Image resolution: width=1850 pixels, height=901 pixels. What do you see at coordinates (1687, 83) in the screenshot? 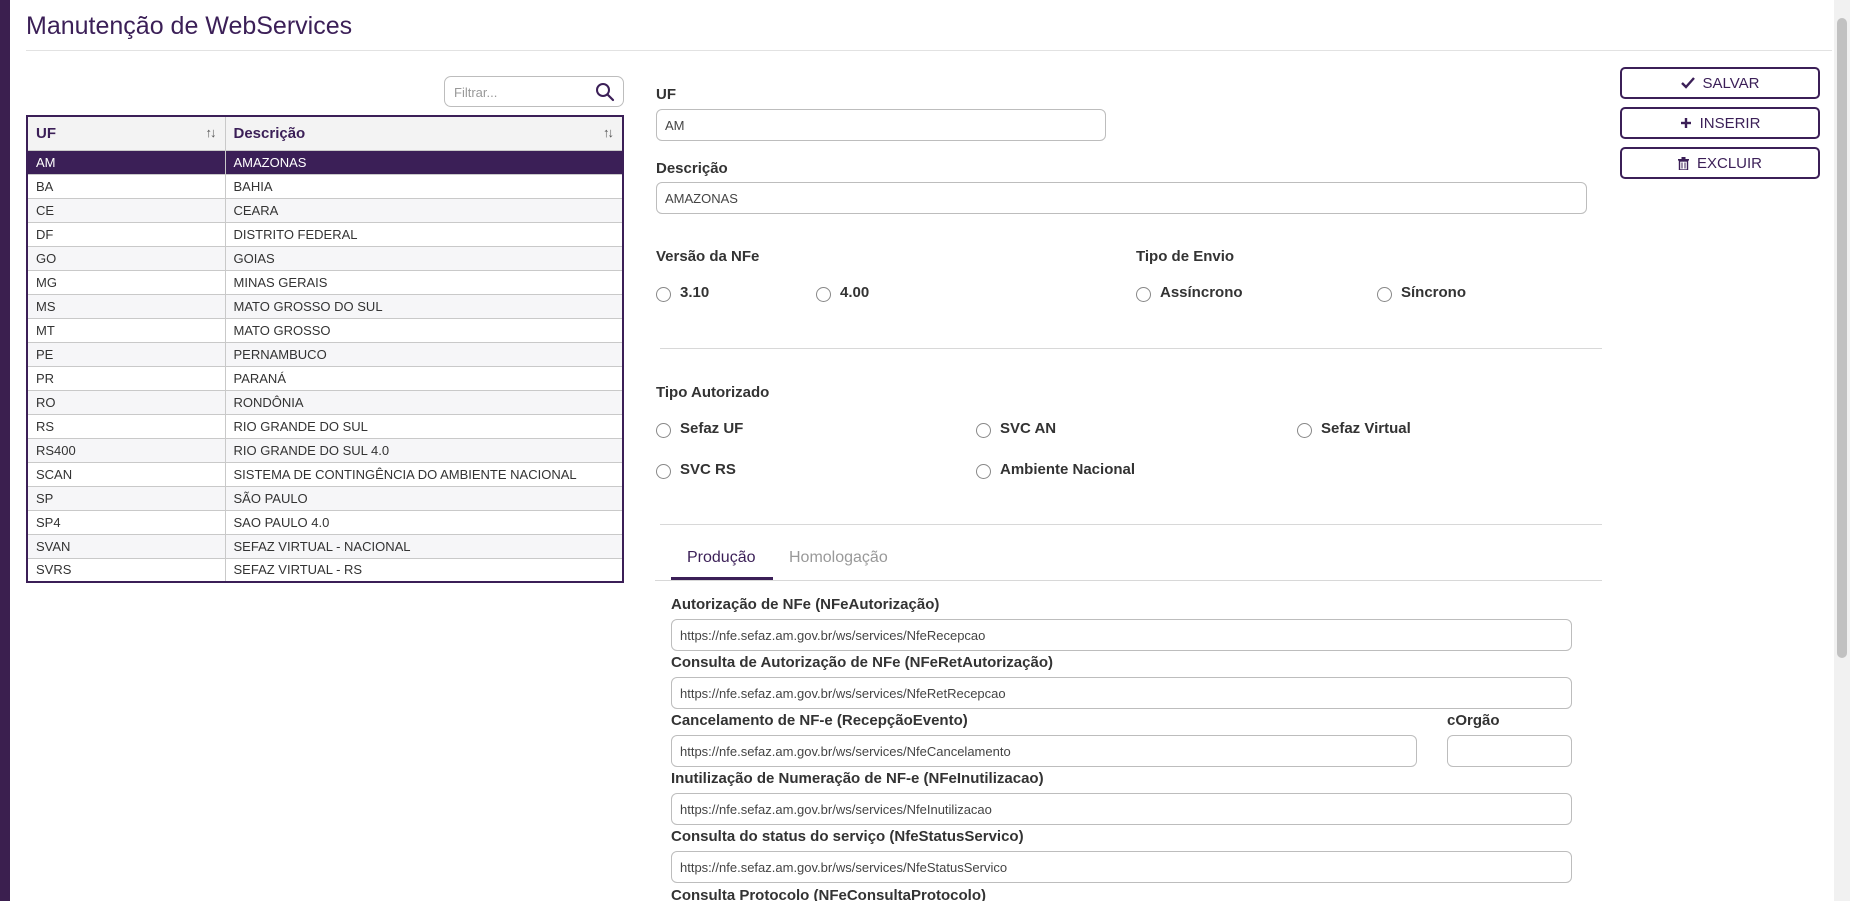
I see `check-icon` at bounding box center [1687, 83].